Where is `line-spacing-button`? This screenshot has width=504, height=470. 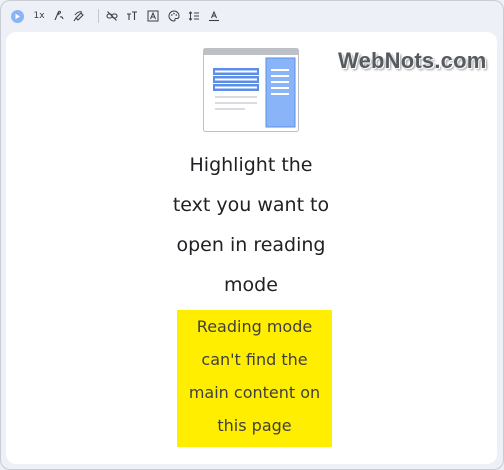 line-spacing-button is located at coordinates (194, 16).